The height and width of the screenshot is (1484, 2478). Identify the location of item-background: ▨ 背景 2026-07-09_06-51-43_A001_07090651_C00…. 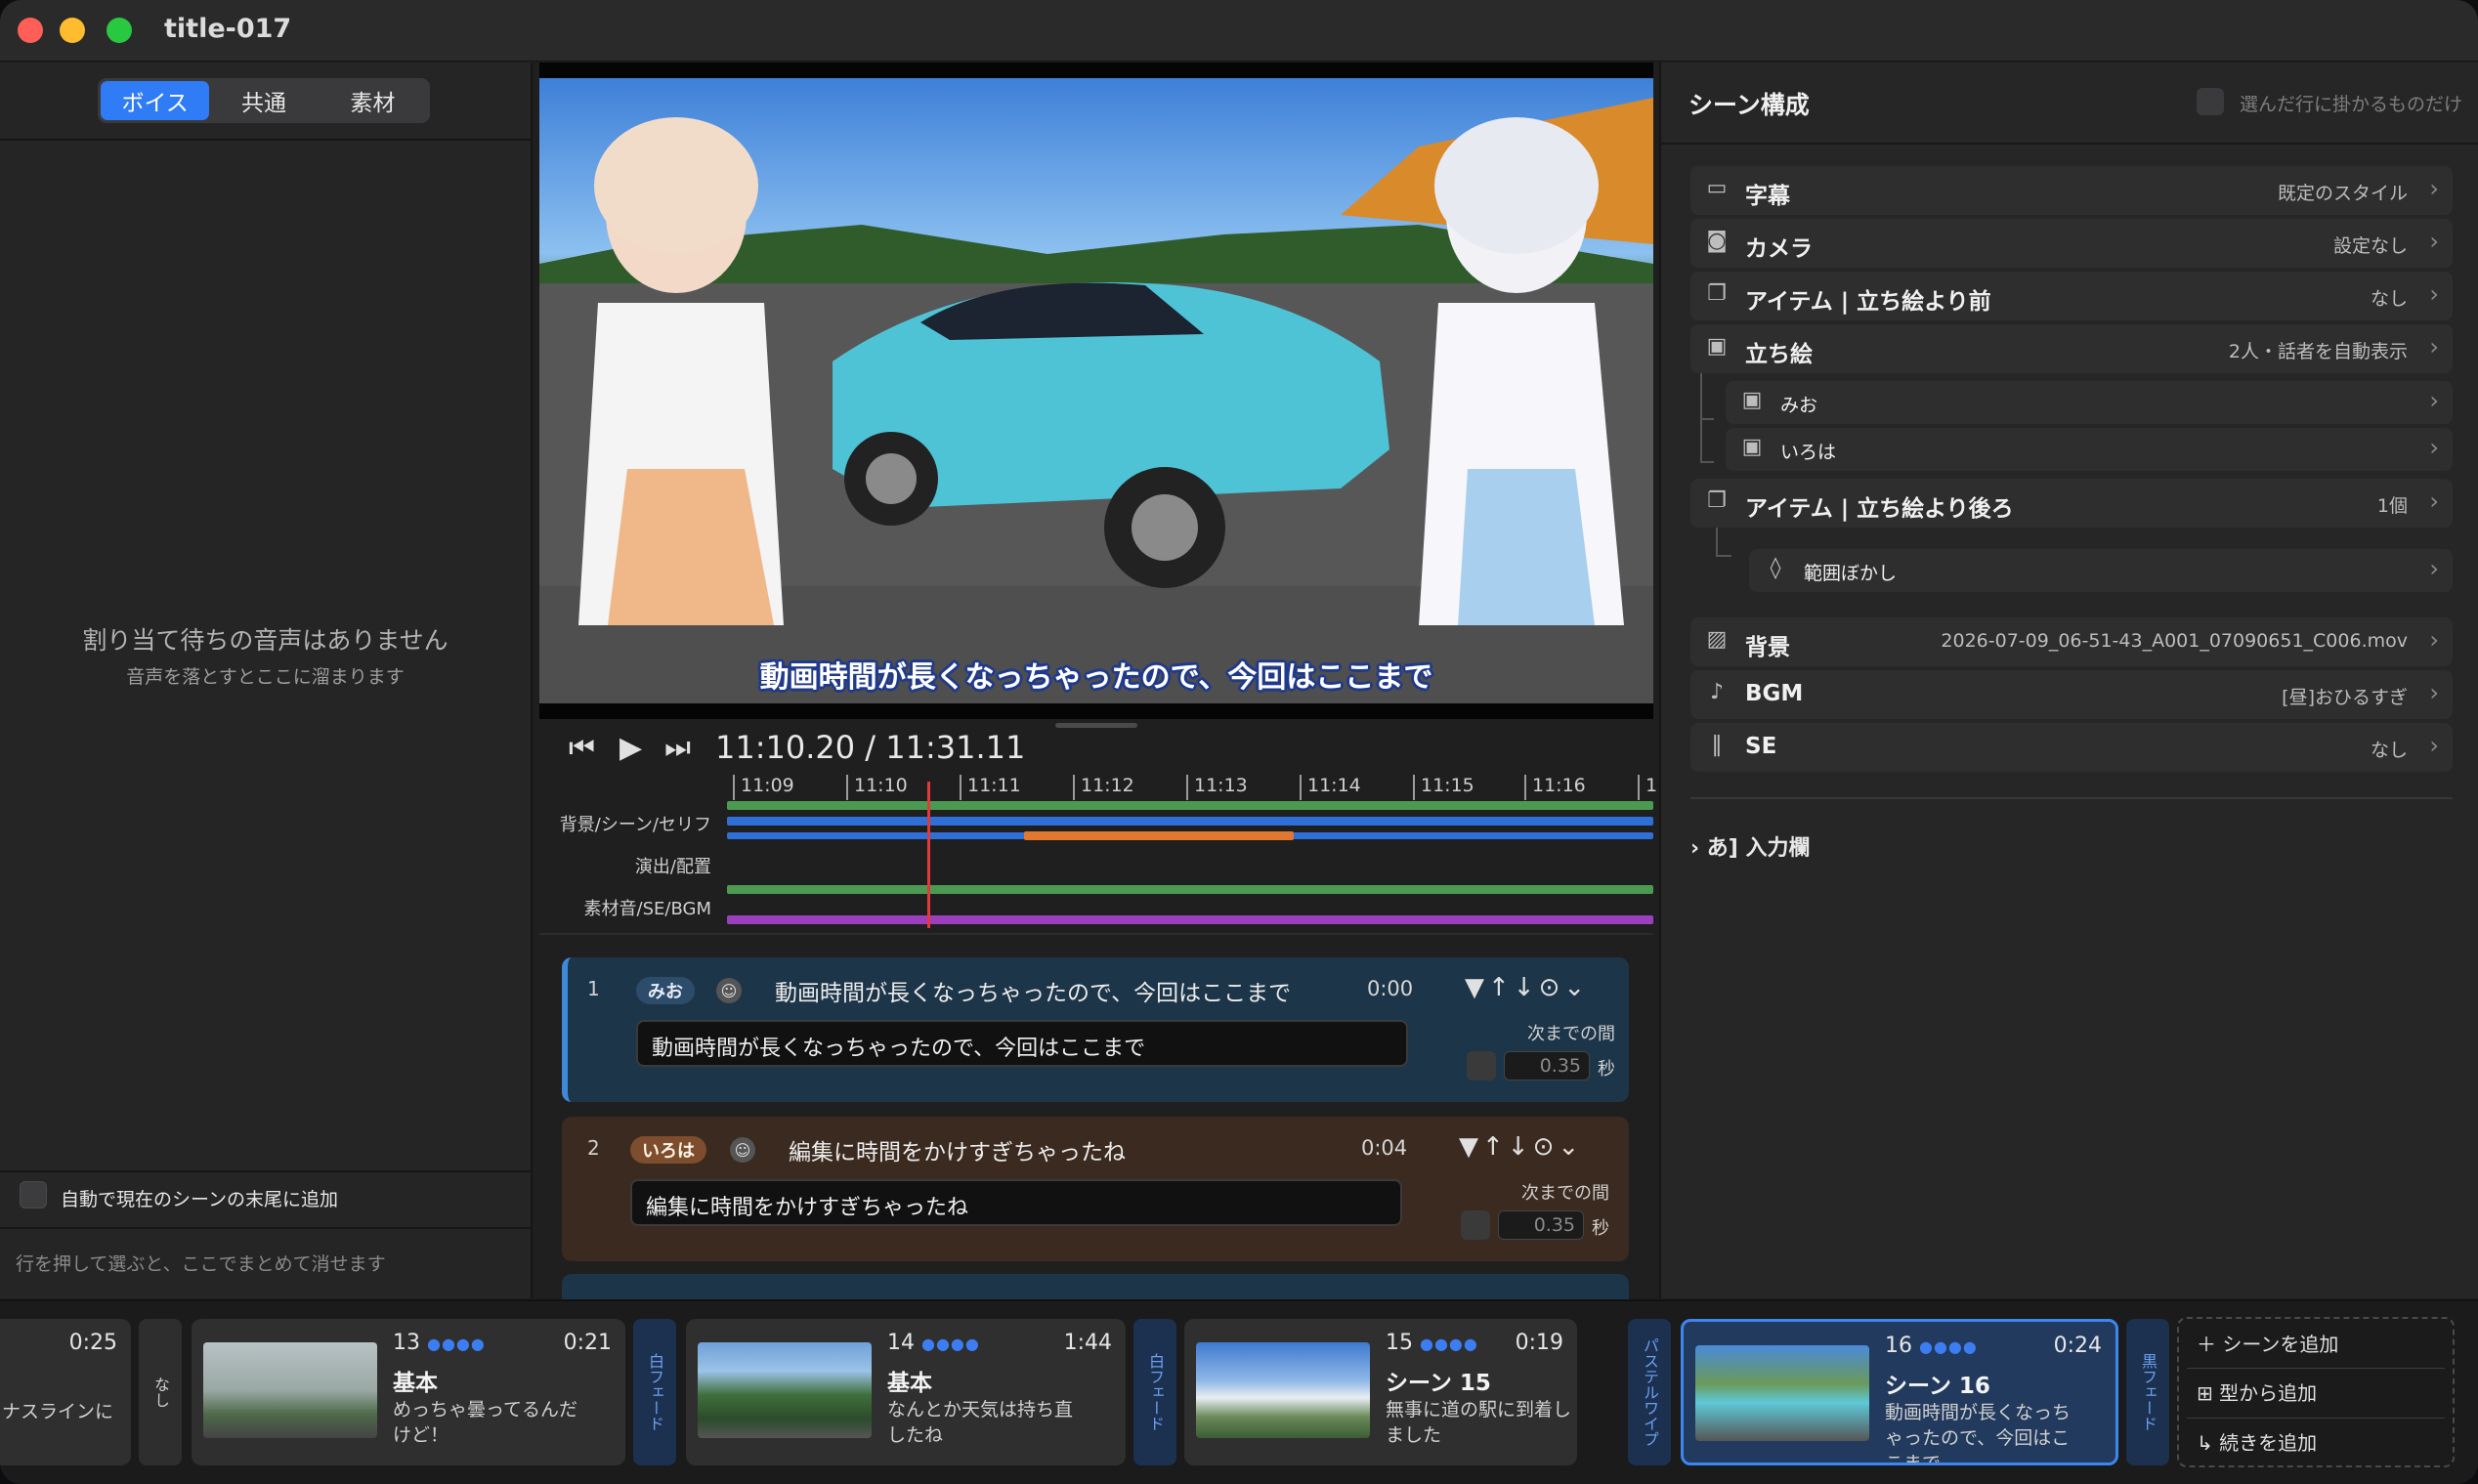
(2071, 641).